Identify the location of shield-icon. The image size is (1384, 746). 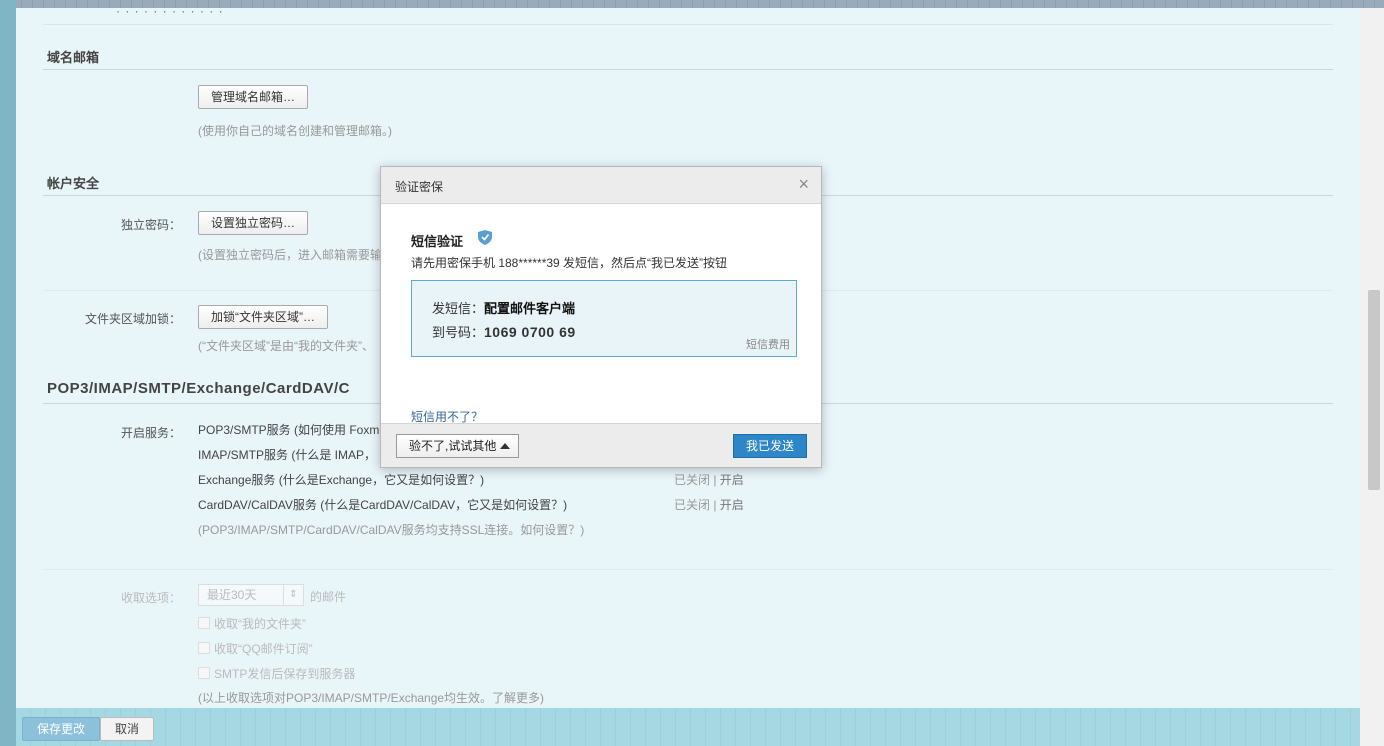
(485, 237).